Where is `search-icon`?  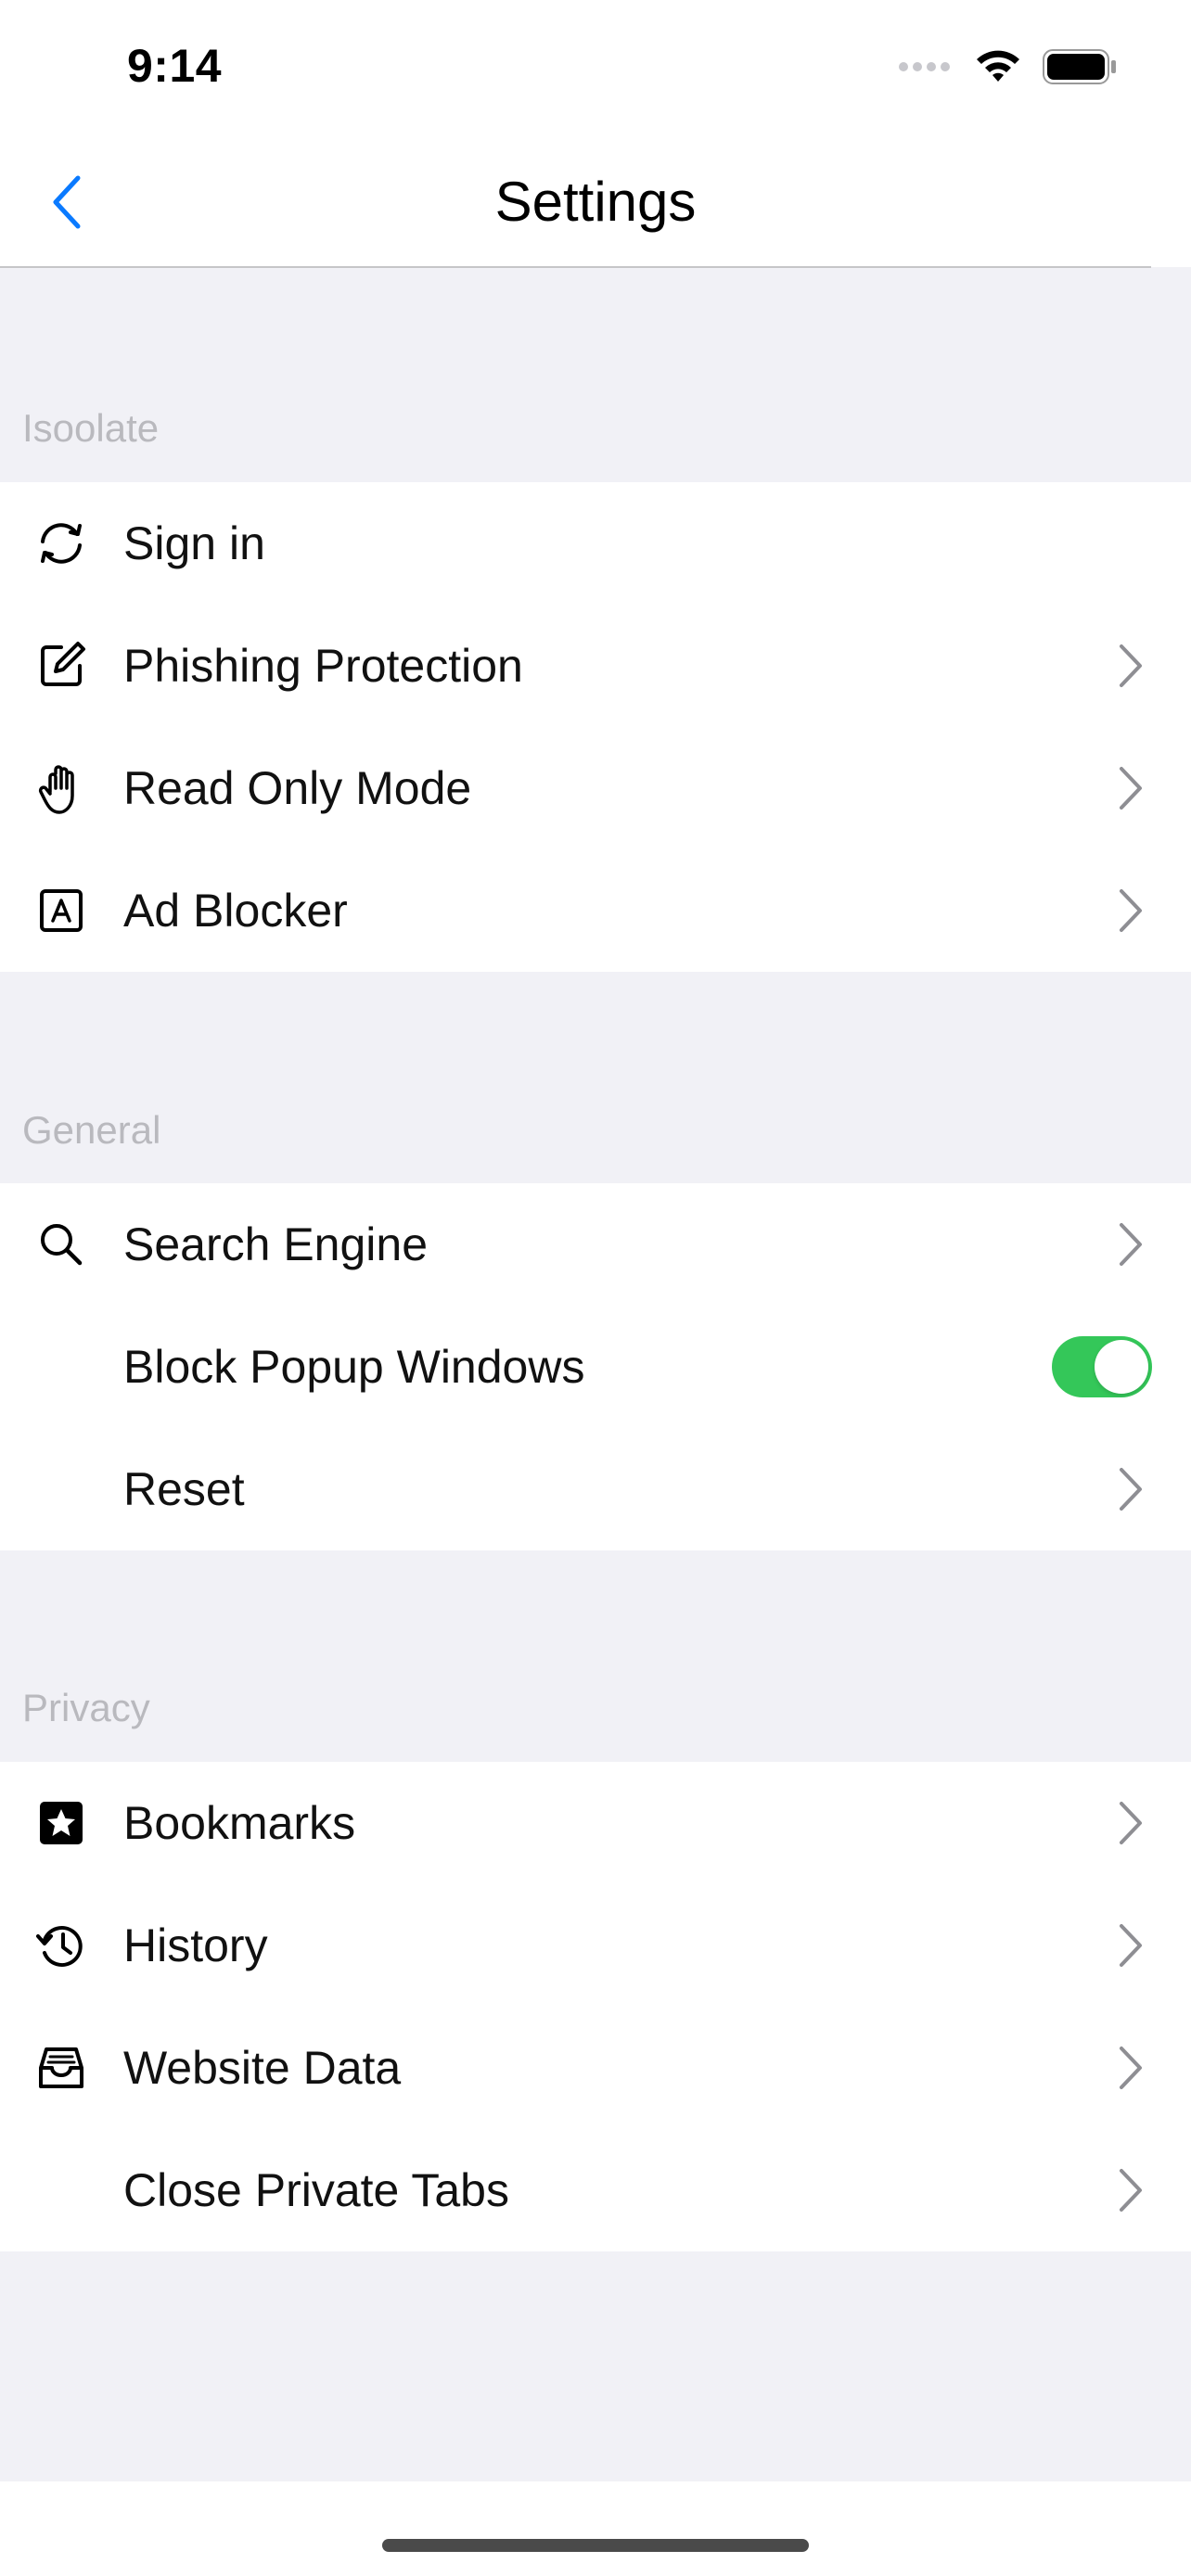 search-icon is located at coordinates (61, 1244).